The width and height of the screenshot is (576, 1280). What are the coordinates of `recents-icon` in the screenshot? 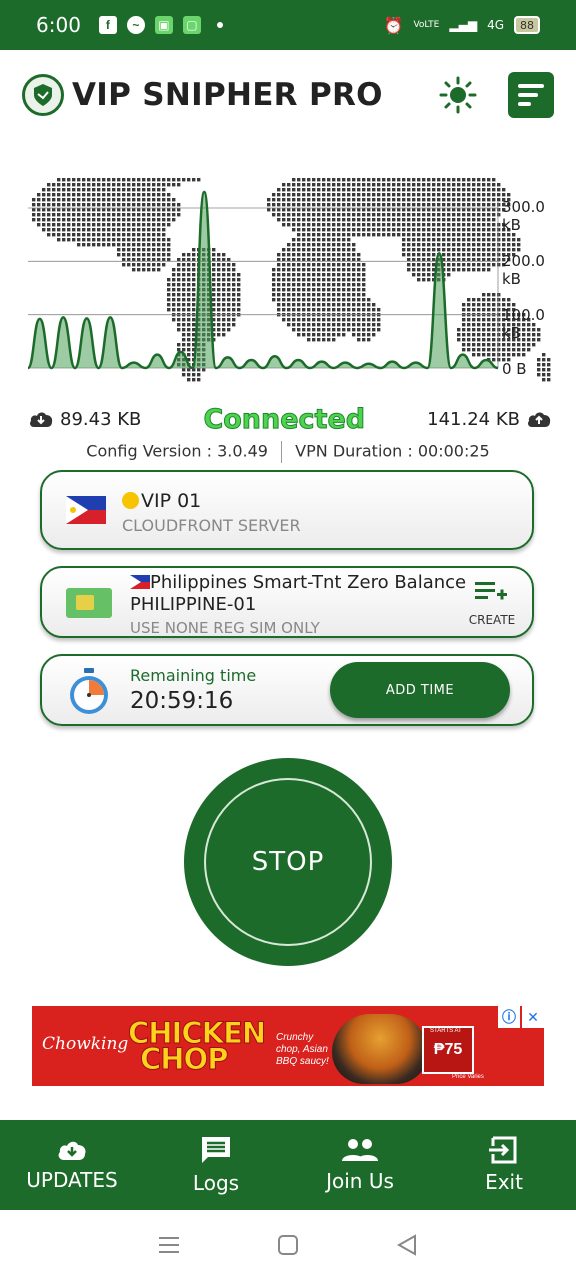 It's located at (169, 1245).